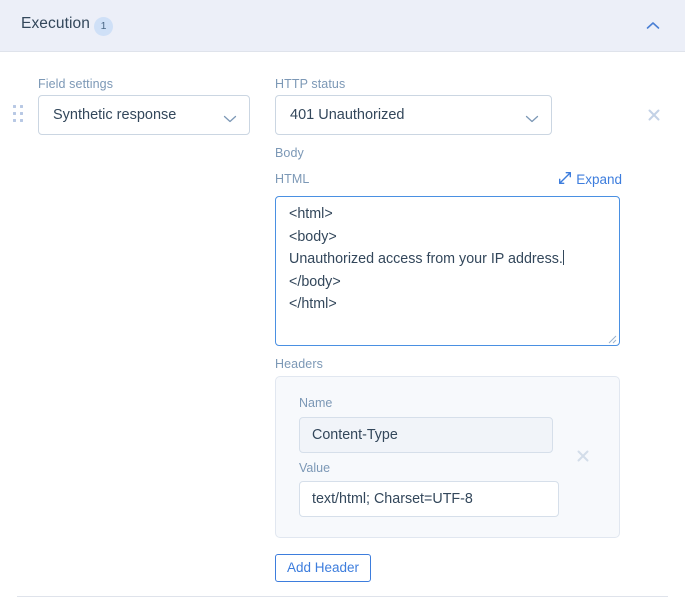  What do you see at coordinates (654, 115) in the screenshot?
I see `remove-execution-button` at bounding box center [654, 115].